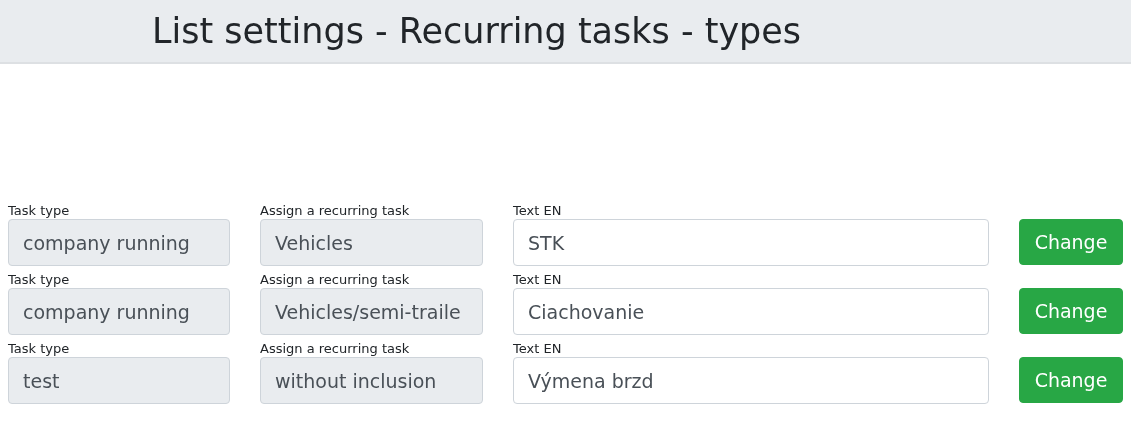  What do you see at coordinates (751, 311) in the screenshot?
I see `text-input-field: Ciachovanie` at bounding box center [751, 311].